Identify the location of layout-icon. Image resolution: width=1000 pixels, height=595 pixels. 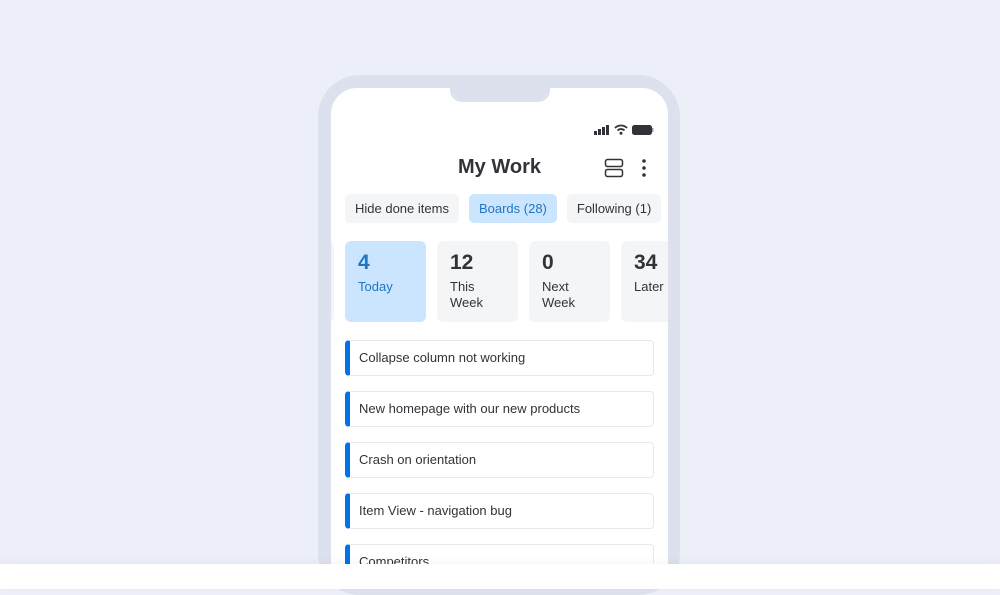
(614, 168).